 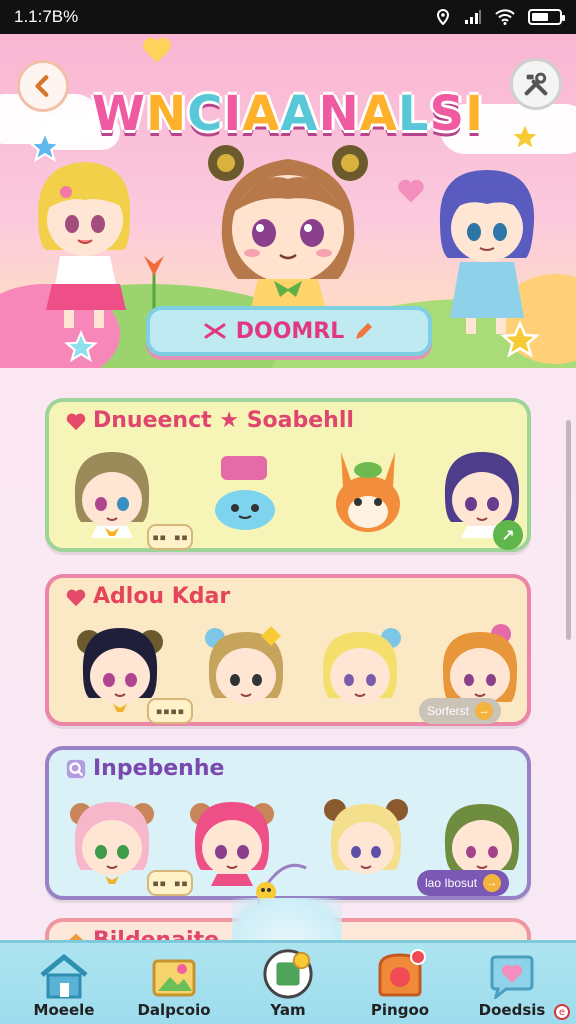 I want to click on nav-item-messages: Doedsis, so click(x=512, y=985).